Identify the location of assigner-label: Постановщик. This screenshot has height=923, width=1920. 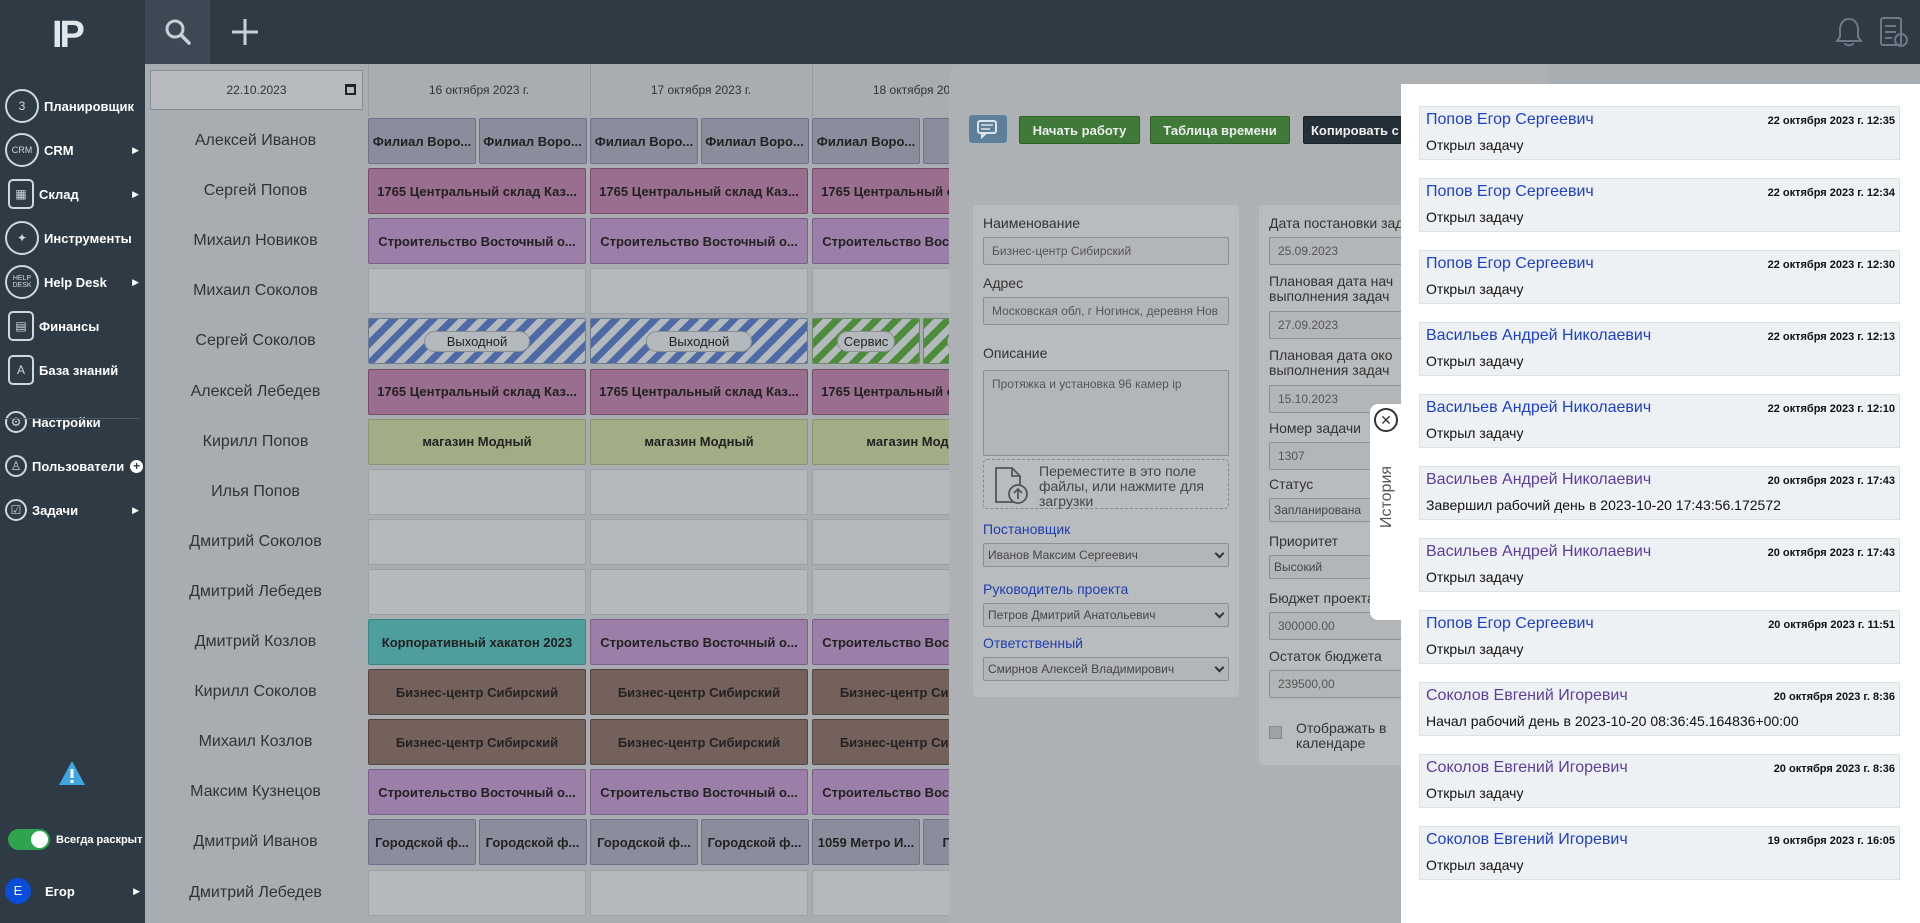
(1026, 529).